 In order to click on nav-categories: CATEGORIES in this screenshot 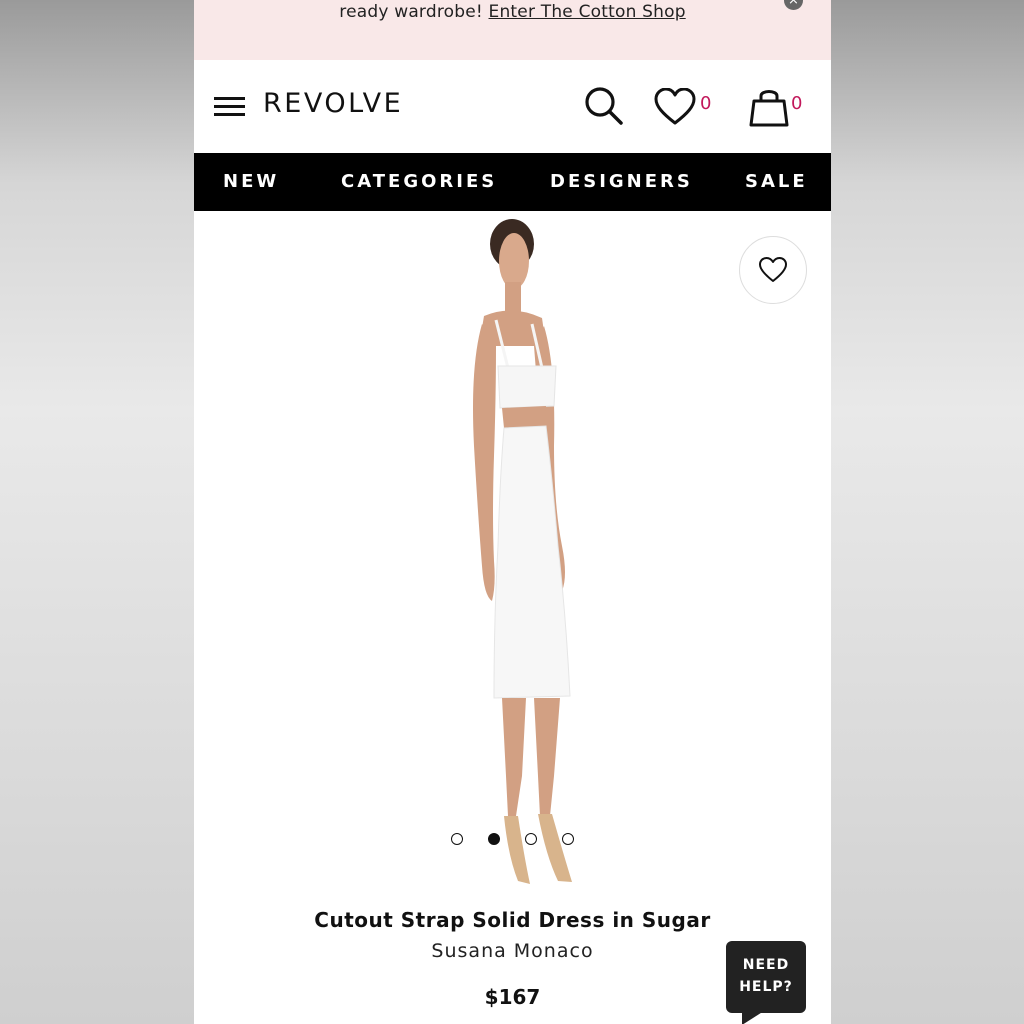, I will do `click(419, 181)`.